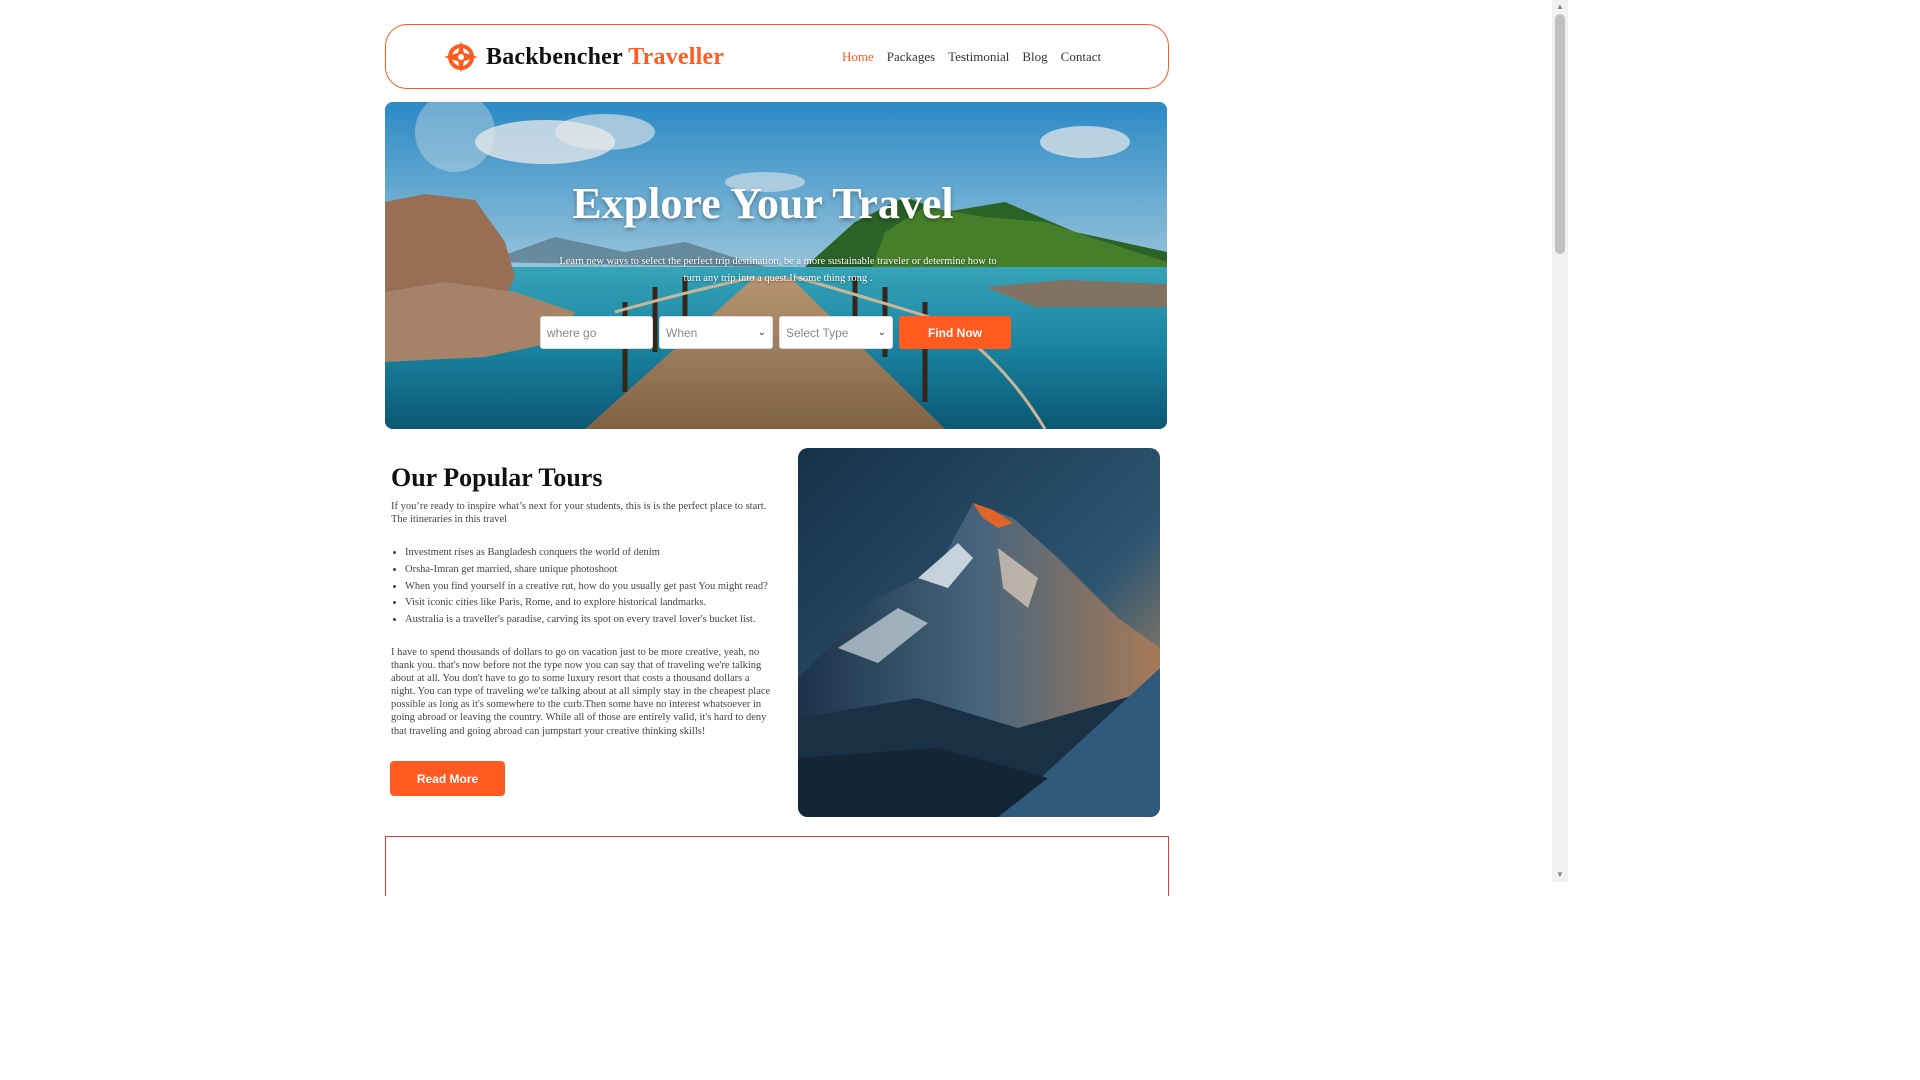 Image resolution: width=1920 pixels, height=1080 pixels. What do you see at coordinates (554, 56) in the screenshot?
I see `brand-primary: Backbencher` at bounding box center [554, 56].